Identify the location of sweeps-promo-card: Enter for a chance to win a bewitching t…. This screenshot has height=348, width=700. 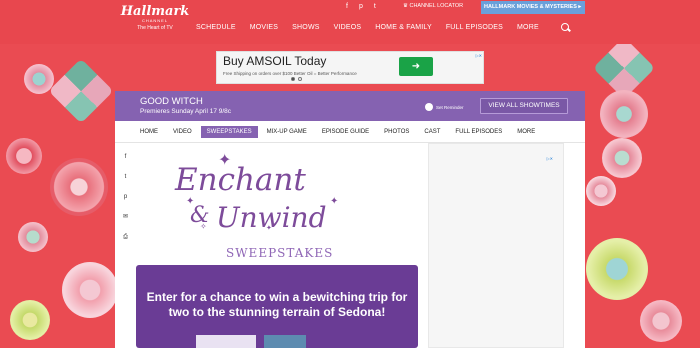
(277, 306).